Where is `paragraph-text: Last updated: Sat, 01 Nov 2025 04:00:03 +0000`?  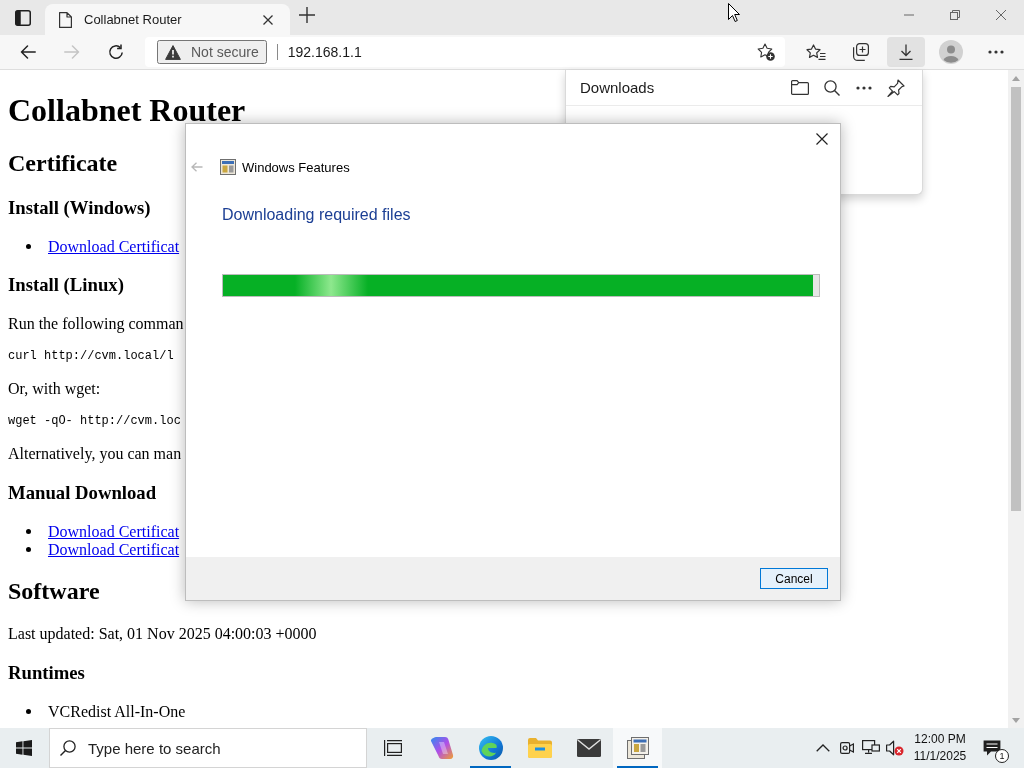
paragraph-text: Last updated: Sat, 01 Nov 2025 04:00:03 +0000 is located at coordinates (162, 634).